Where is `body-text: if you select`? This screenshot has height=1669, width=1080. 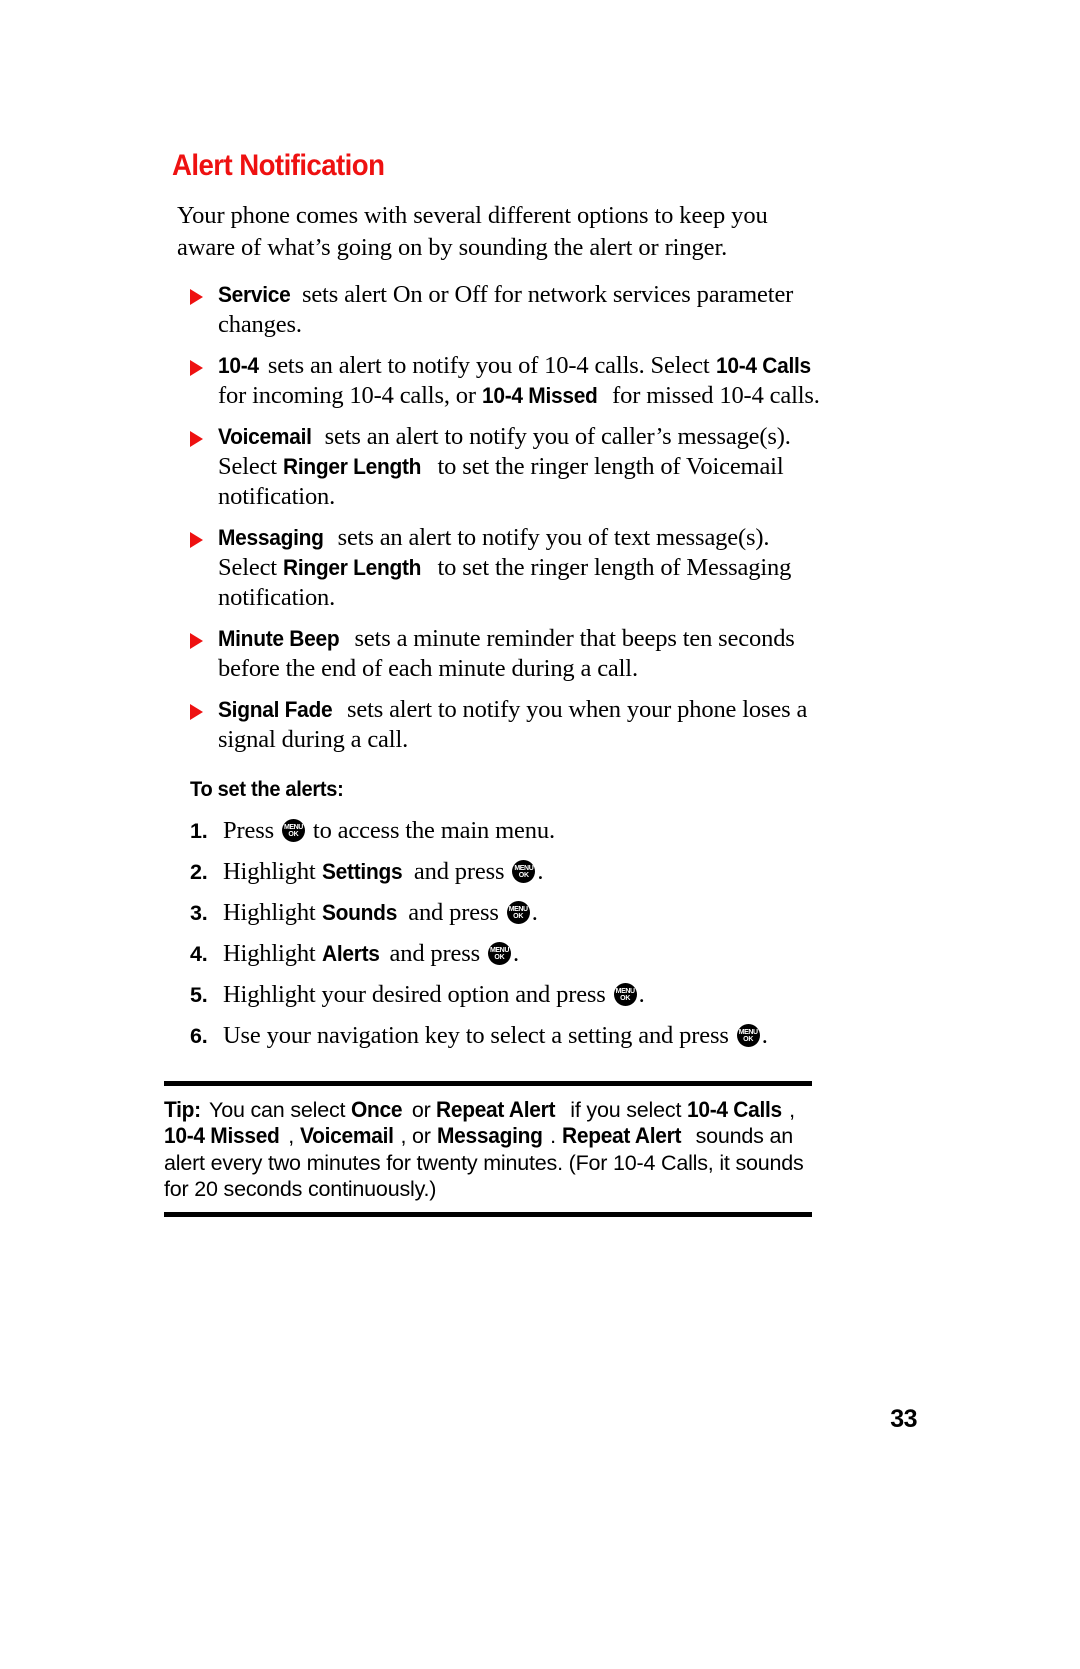 body-text: if you select is located at coordinates (625, 1109).